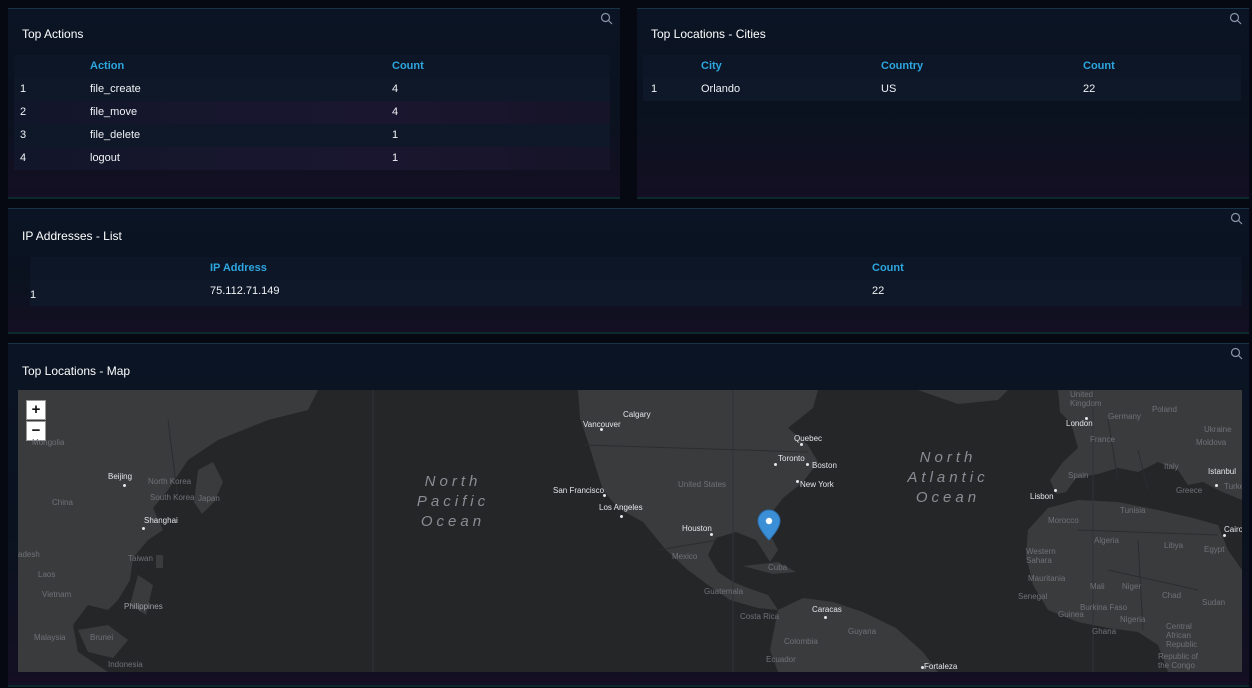  What do you see at coordinates (107, 66) in the screenshot?
I see `column-header-action: Action` at bounding box center [107, 66].